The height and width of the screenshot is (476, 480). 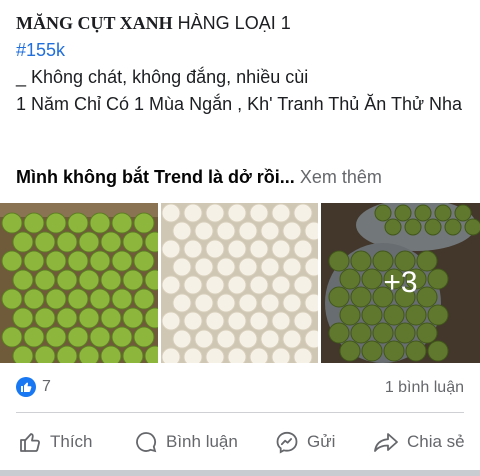 I want to click on price-hashtag: #155k, so click(x=242, y=50).